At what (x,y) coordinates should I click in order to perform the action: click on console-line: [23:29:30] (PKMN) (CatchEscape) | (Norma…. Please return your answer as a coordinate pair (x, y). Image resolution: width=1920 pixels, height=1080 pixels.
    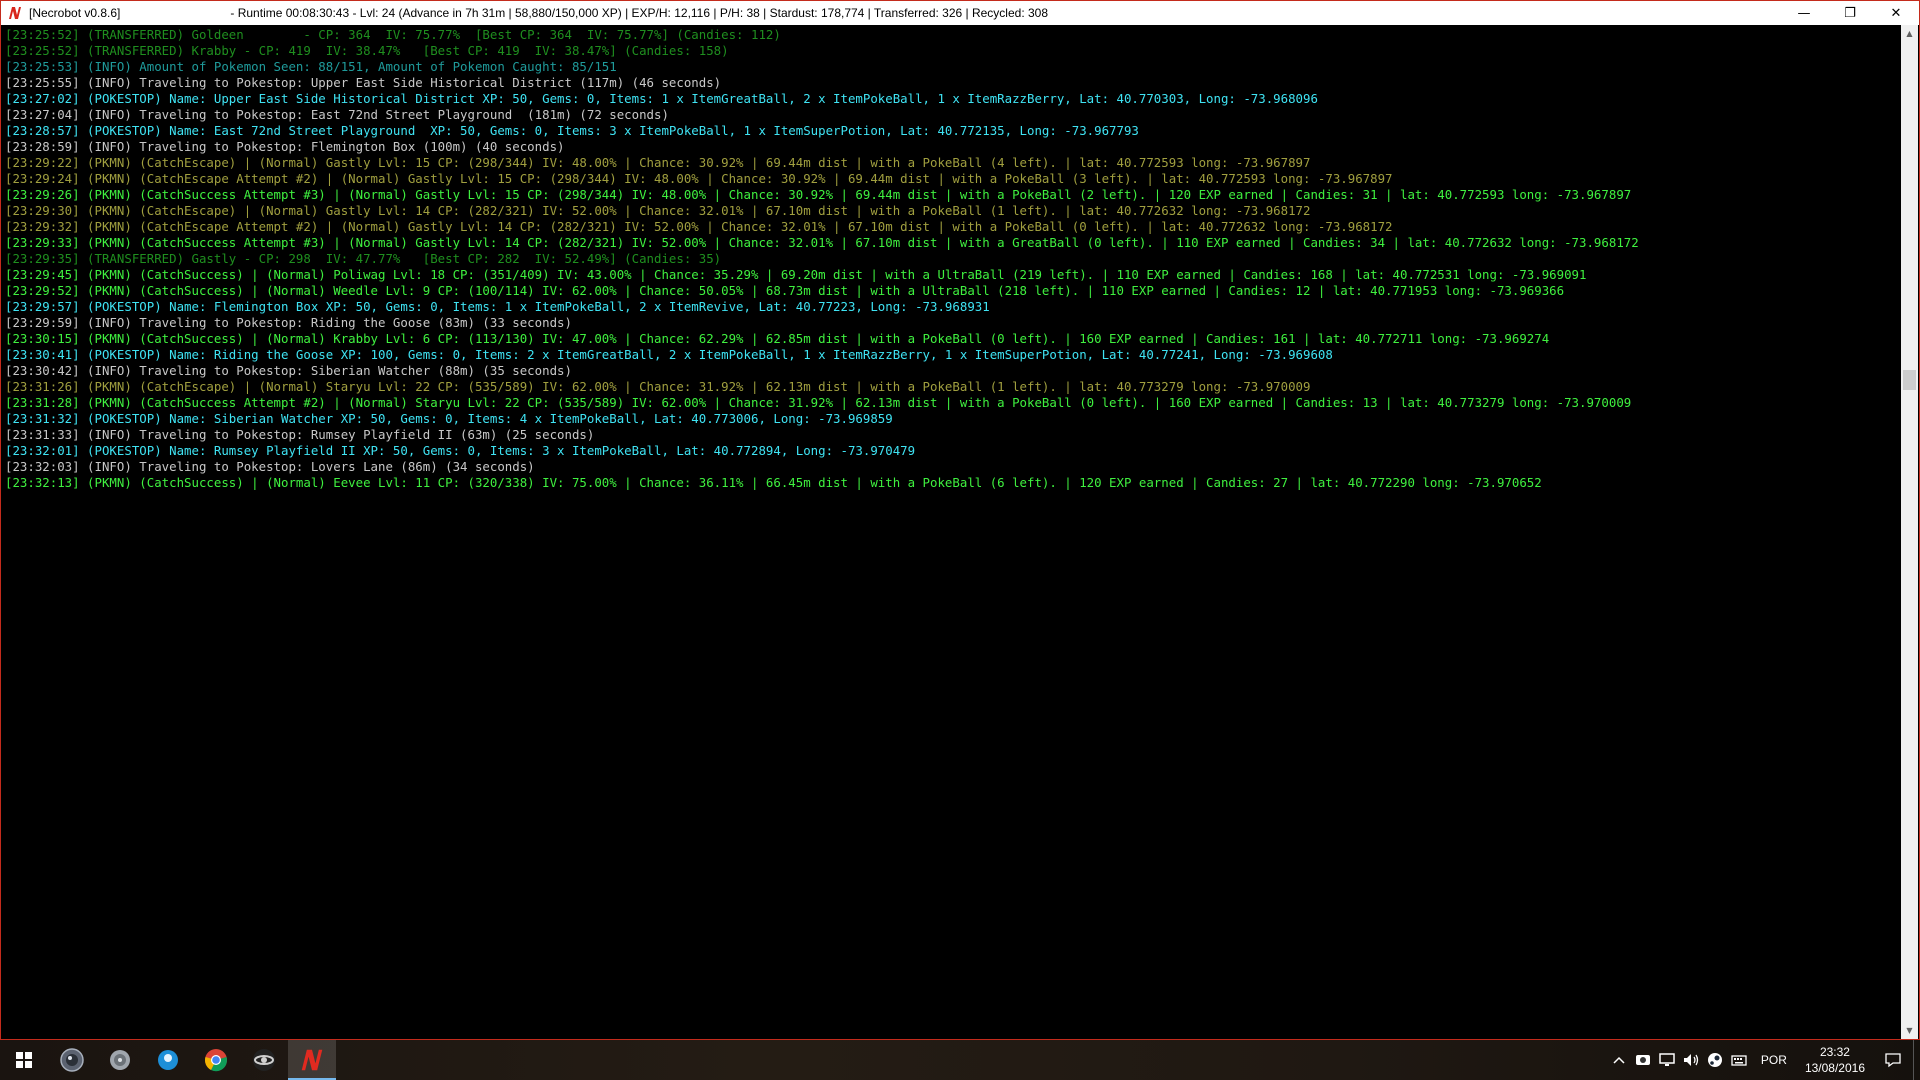
    Looking at the image, I should click on (658, 210).